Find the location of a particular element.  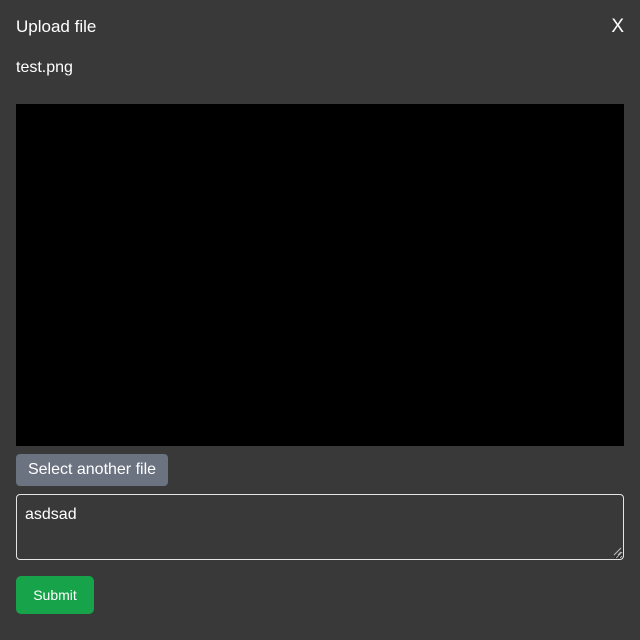

comment-textarea: asdsad is located at coordinates (320, 527).